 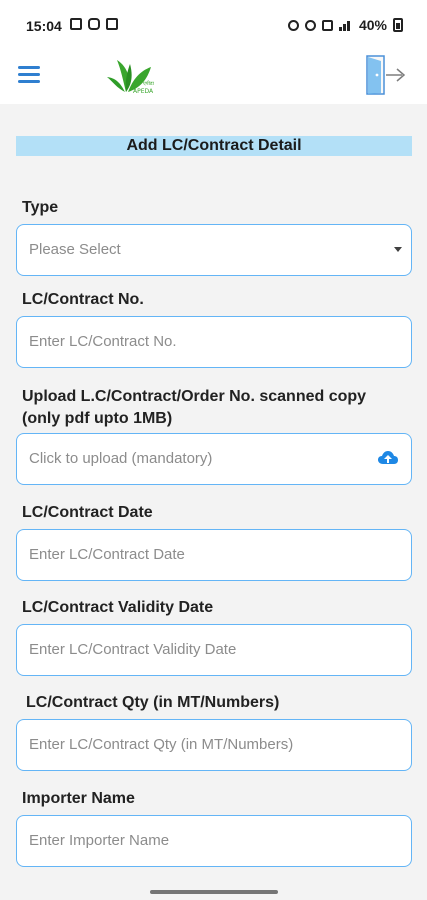 What do you see at coordinates (83, 299) in the screenshot?
I see `contract-number-label: LC/Contract No.` at bounding box center [83, 299].